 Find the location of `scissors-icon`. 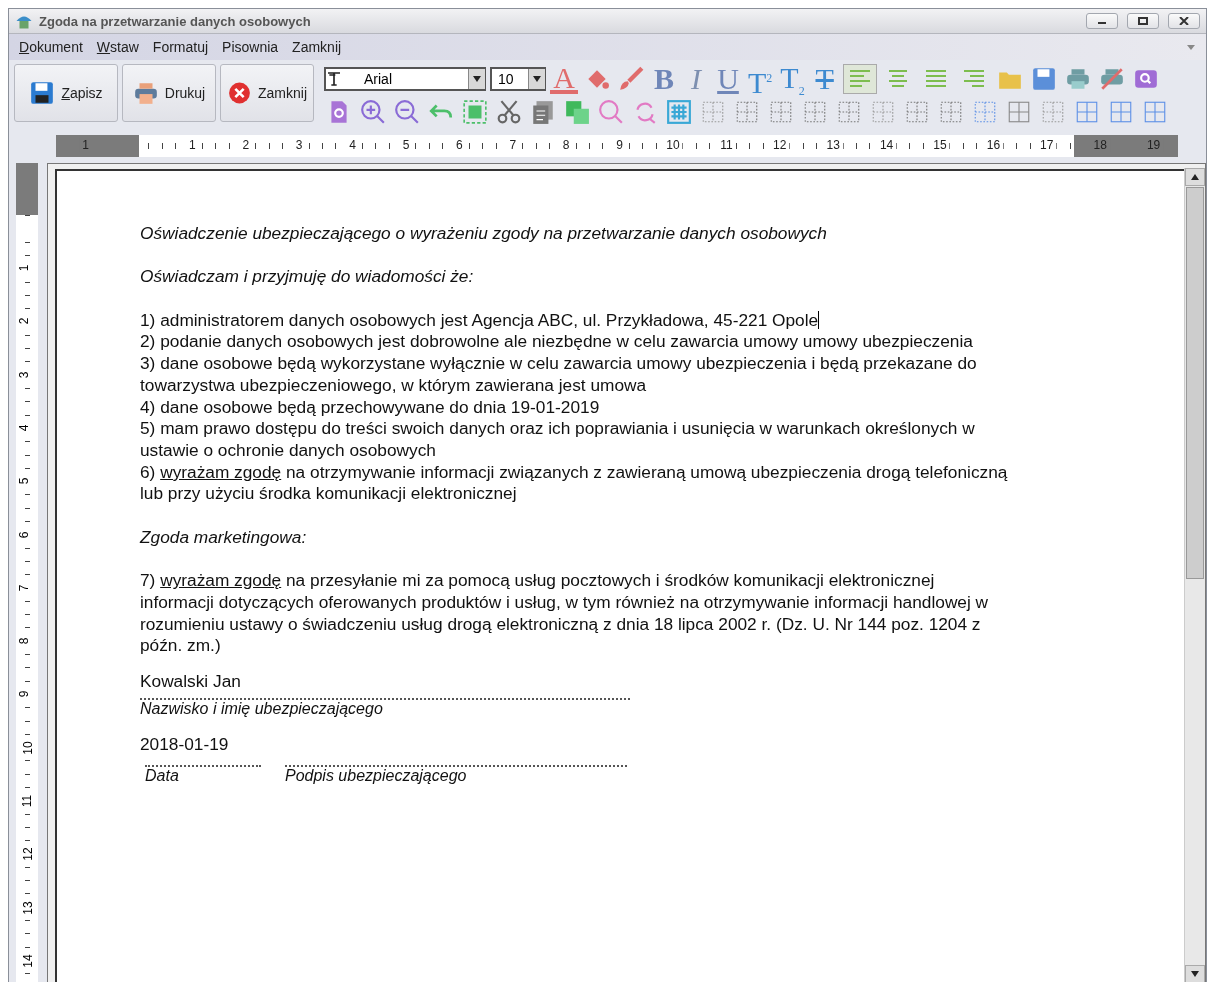

scissors-icon is located at coordinates (509, 112).